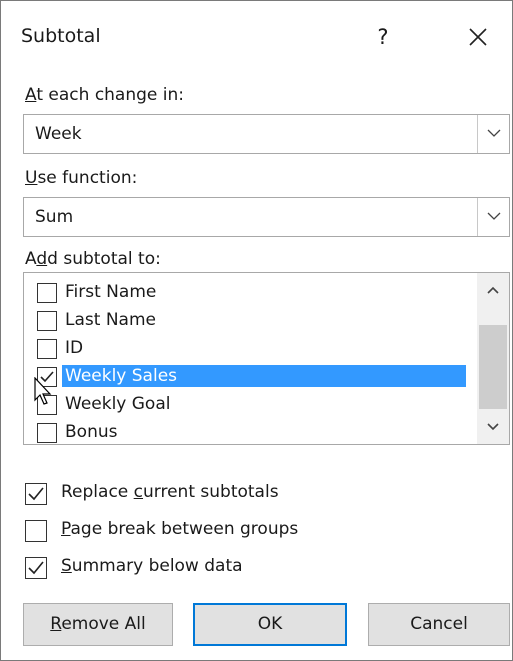 This screenshot has width=513, height=661. I want to click on list-item-last-name: Last Name, so click(253, 321).